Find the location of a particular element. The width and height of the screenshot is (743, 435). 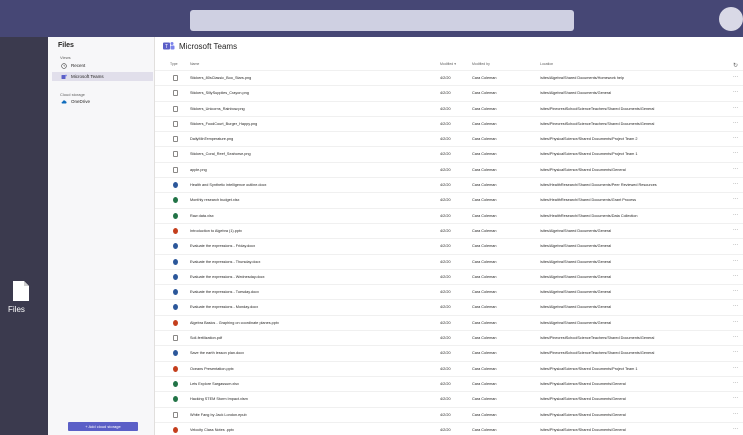

file-modified-by: Cara Coleman is located at coordinates (484, 322).